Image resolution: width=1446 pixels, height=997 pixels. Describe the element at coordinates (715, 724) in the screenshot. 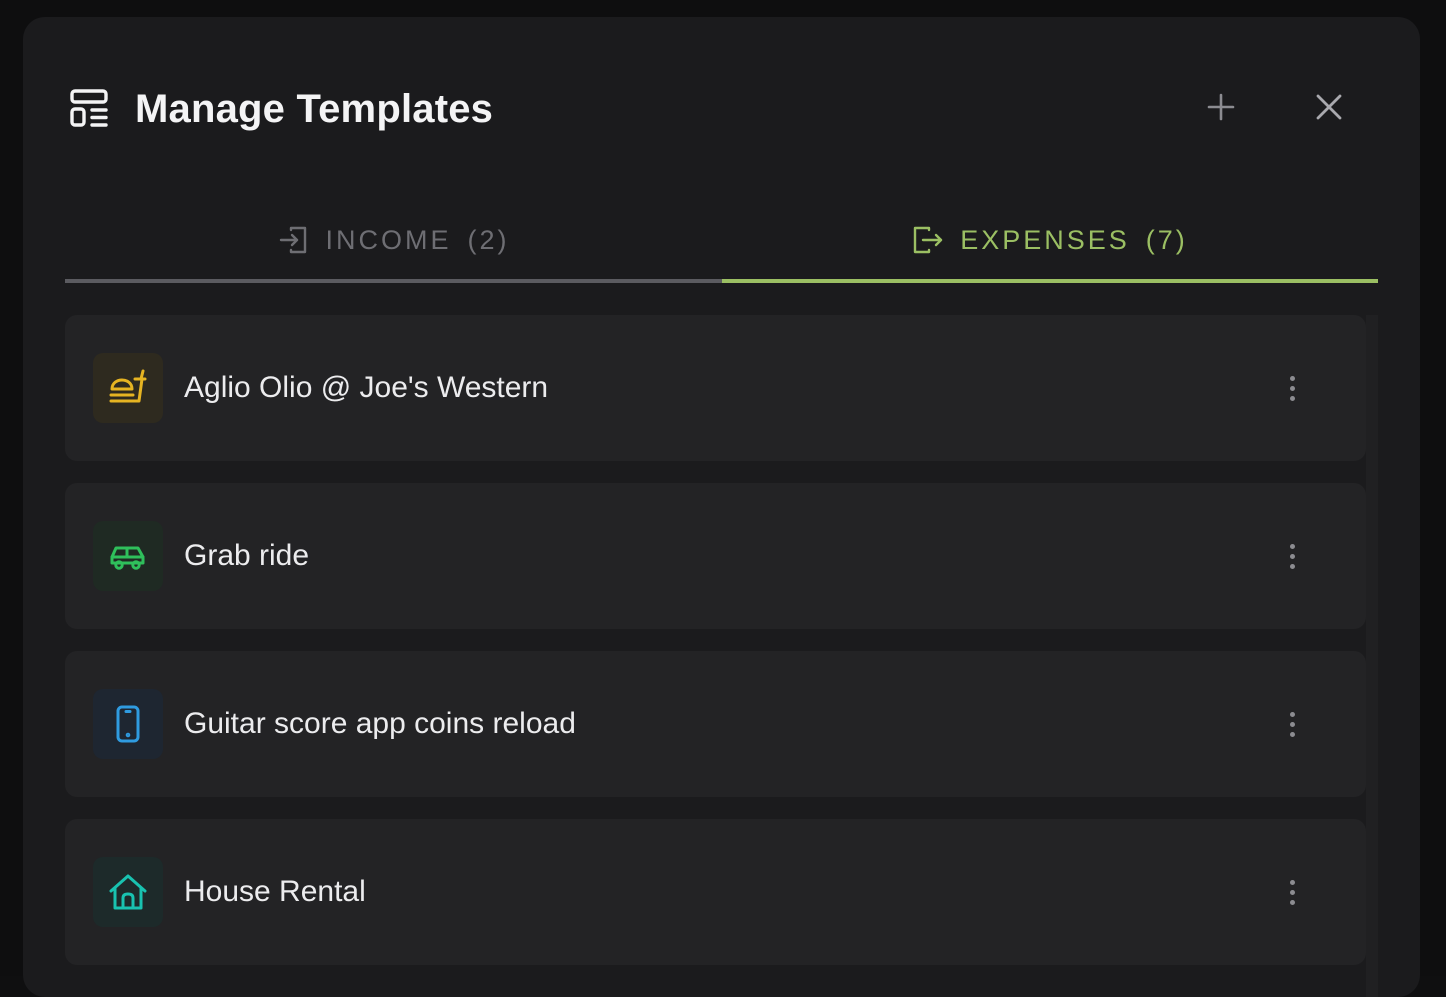

I see `list-item: Guitar score app coins reload` at that location.